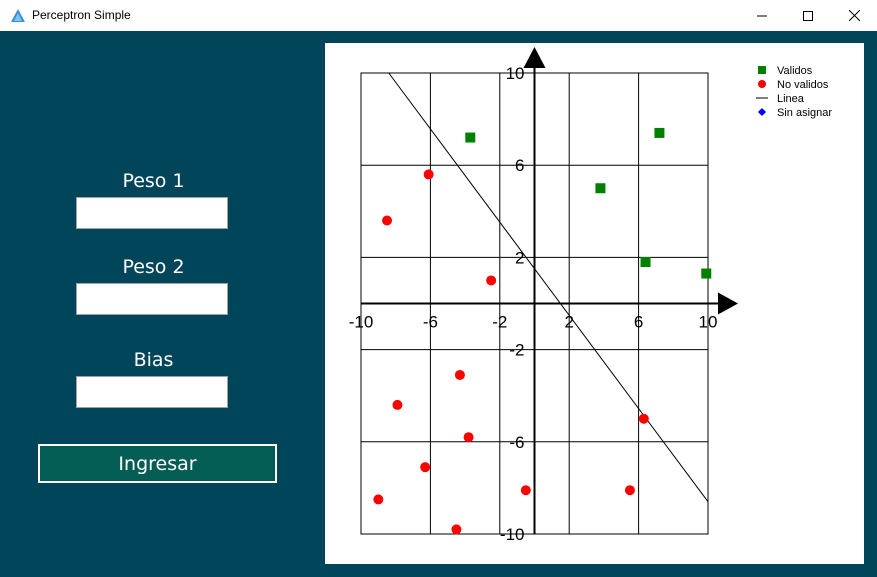  What do you see at coordinates (152, 213) in the screenshot?
I see `peso1-input` at bounding box center [152, 213].